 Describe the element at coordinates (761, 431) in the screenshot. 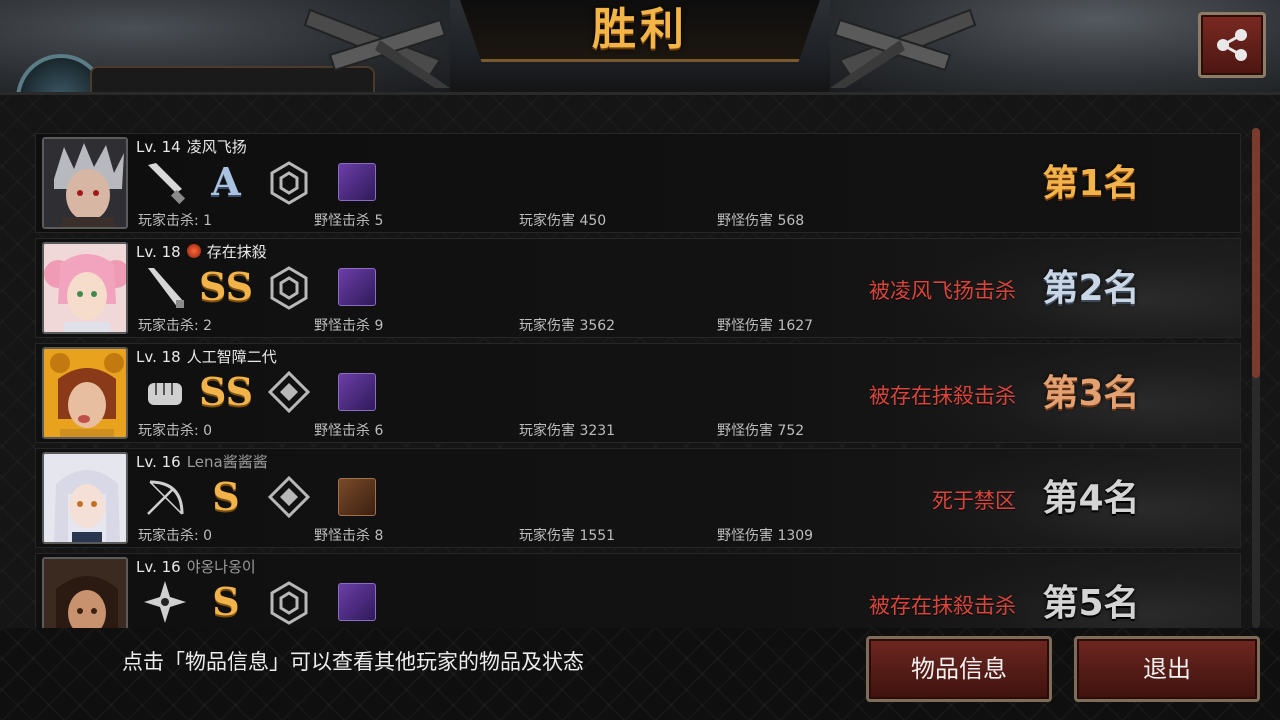

I see `monster-damage: 野怪伤害 752` at that location.